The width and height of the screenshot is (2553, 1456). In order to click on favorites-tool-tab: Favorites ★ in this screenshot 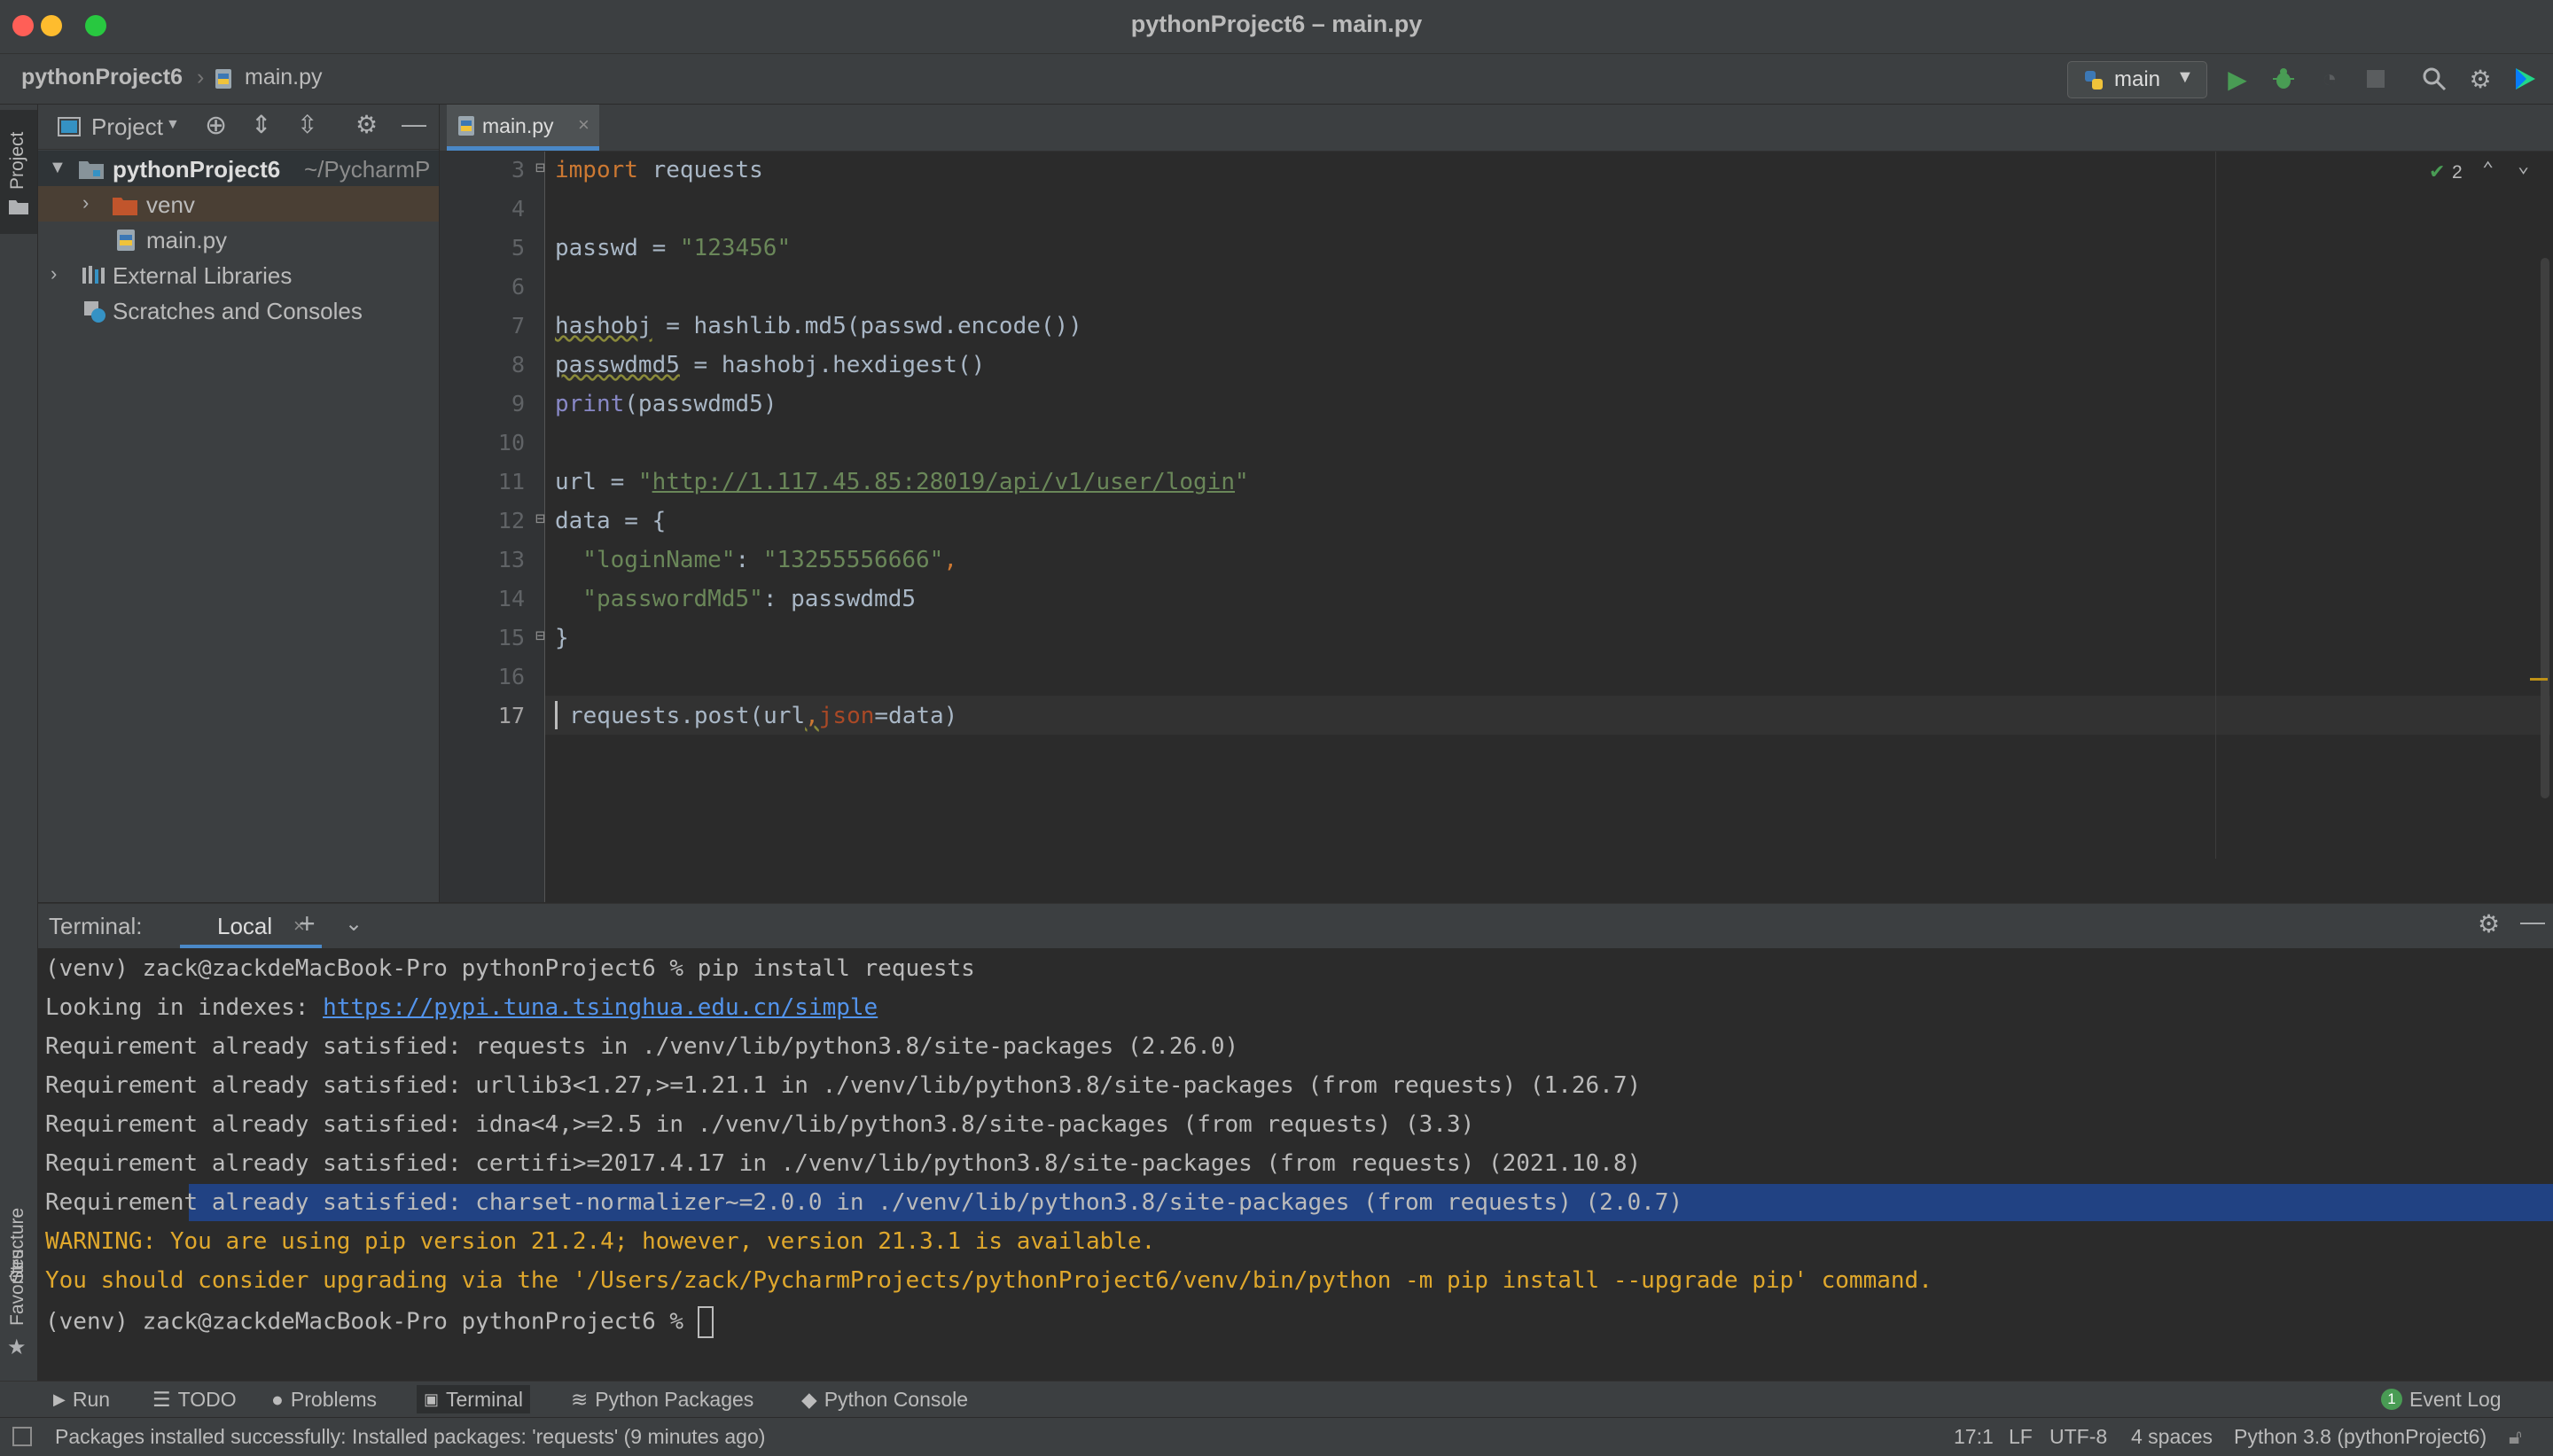, I will do `click(18, 1305)`.